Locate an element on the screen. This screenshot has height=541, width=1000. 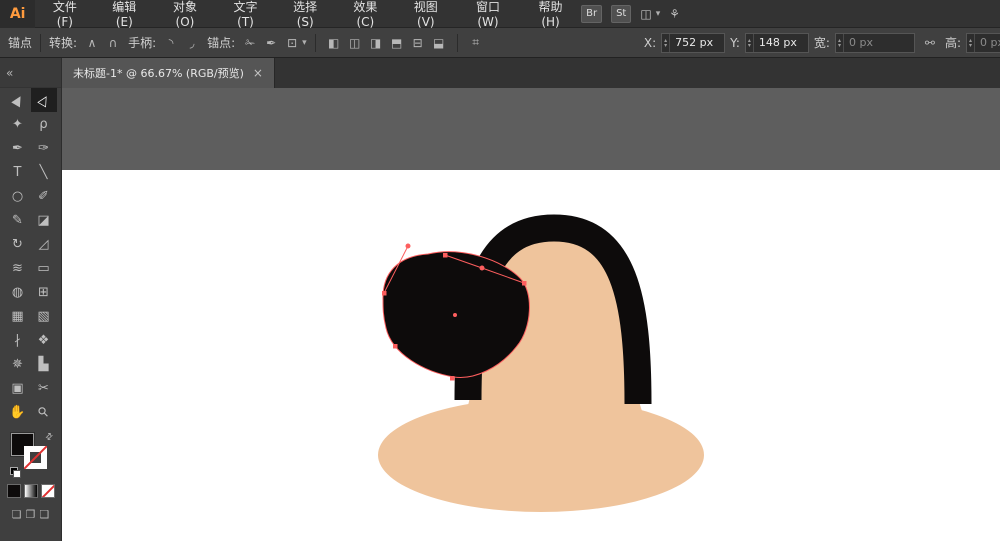
menu-item: 视图(V) is located at coordinates (426, 14).